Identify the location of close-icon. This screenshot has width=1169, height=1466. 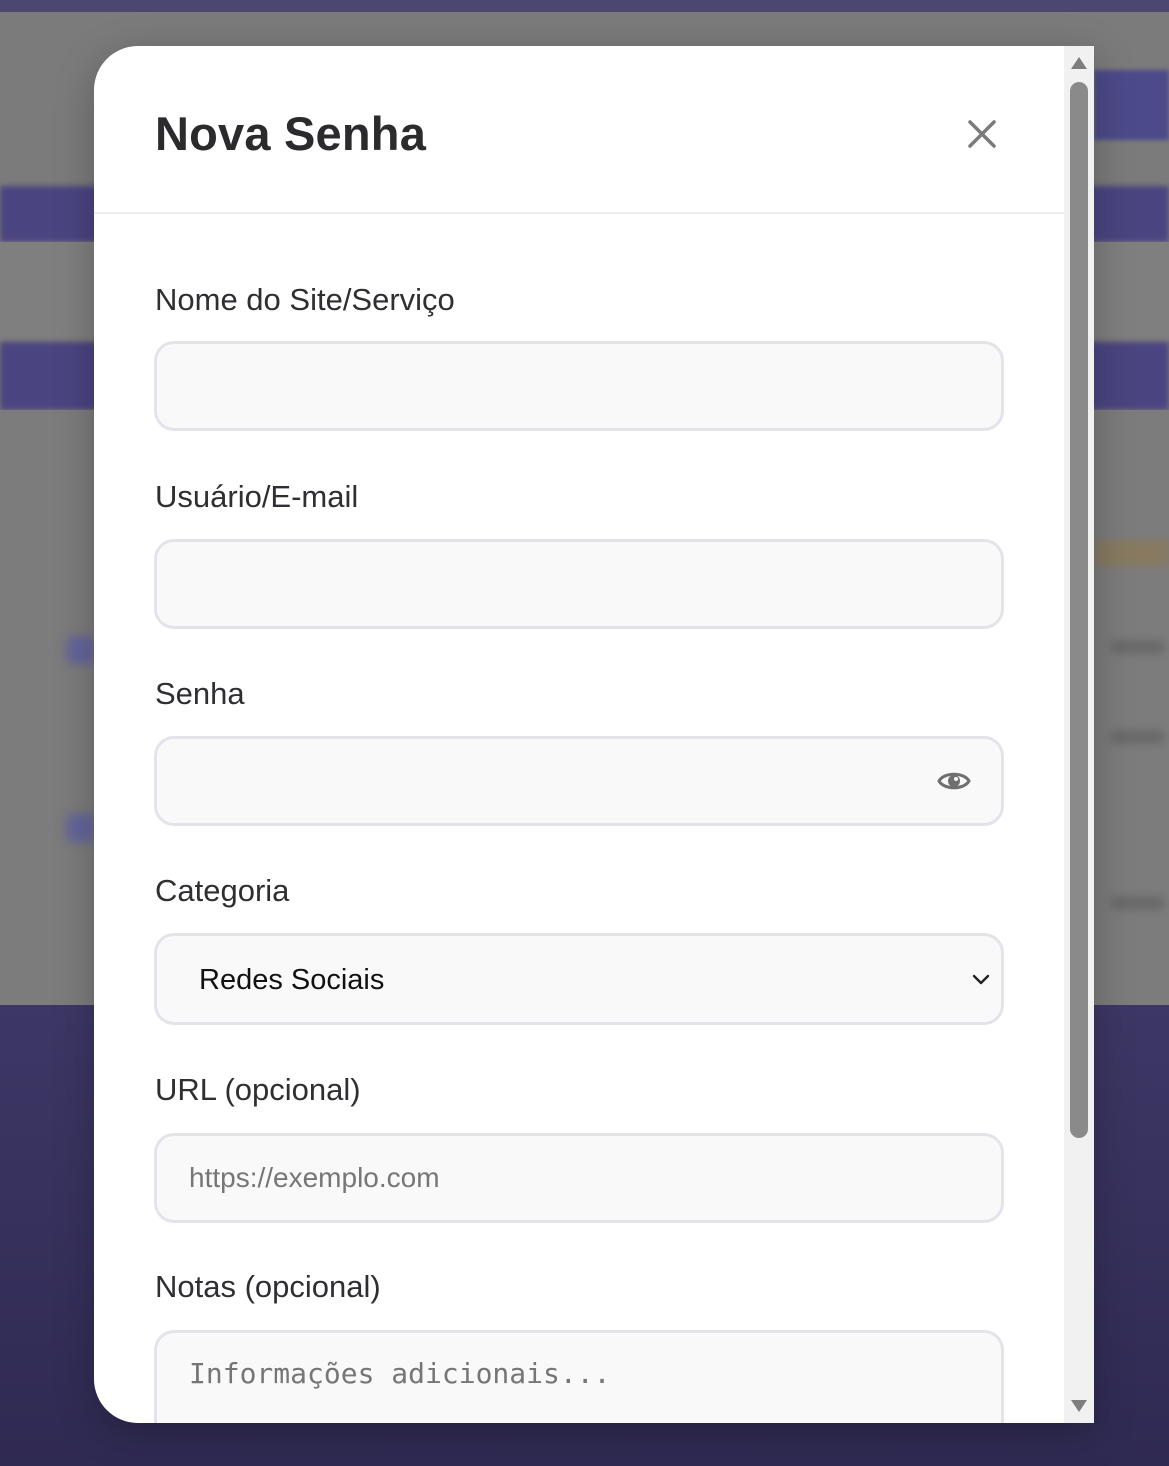
(982, 134).